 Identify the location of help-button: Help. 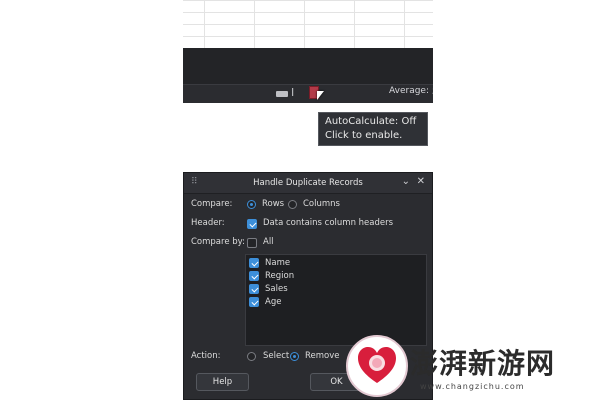
(222, 382).